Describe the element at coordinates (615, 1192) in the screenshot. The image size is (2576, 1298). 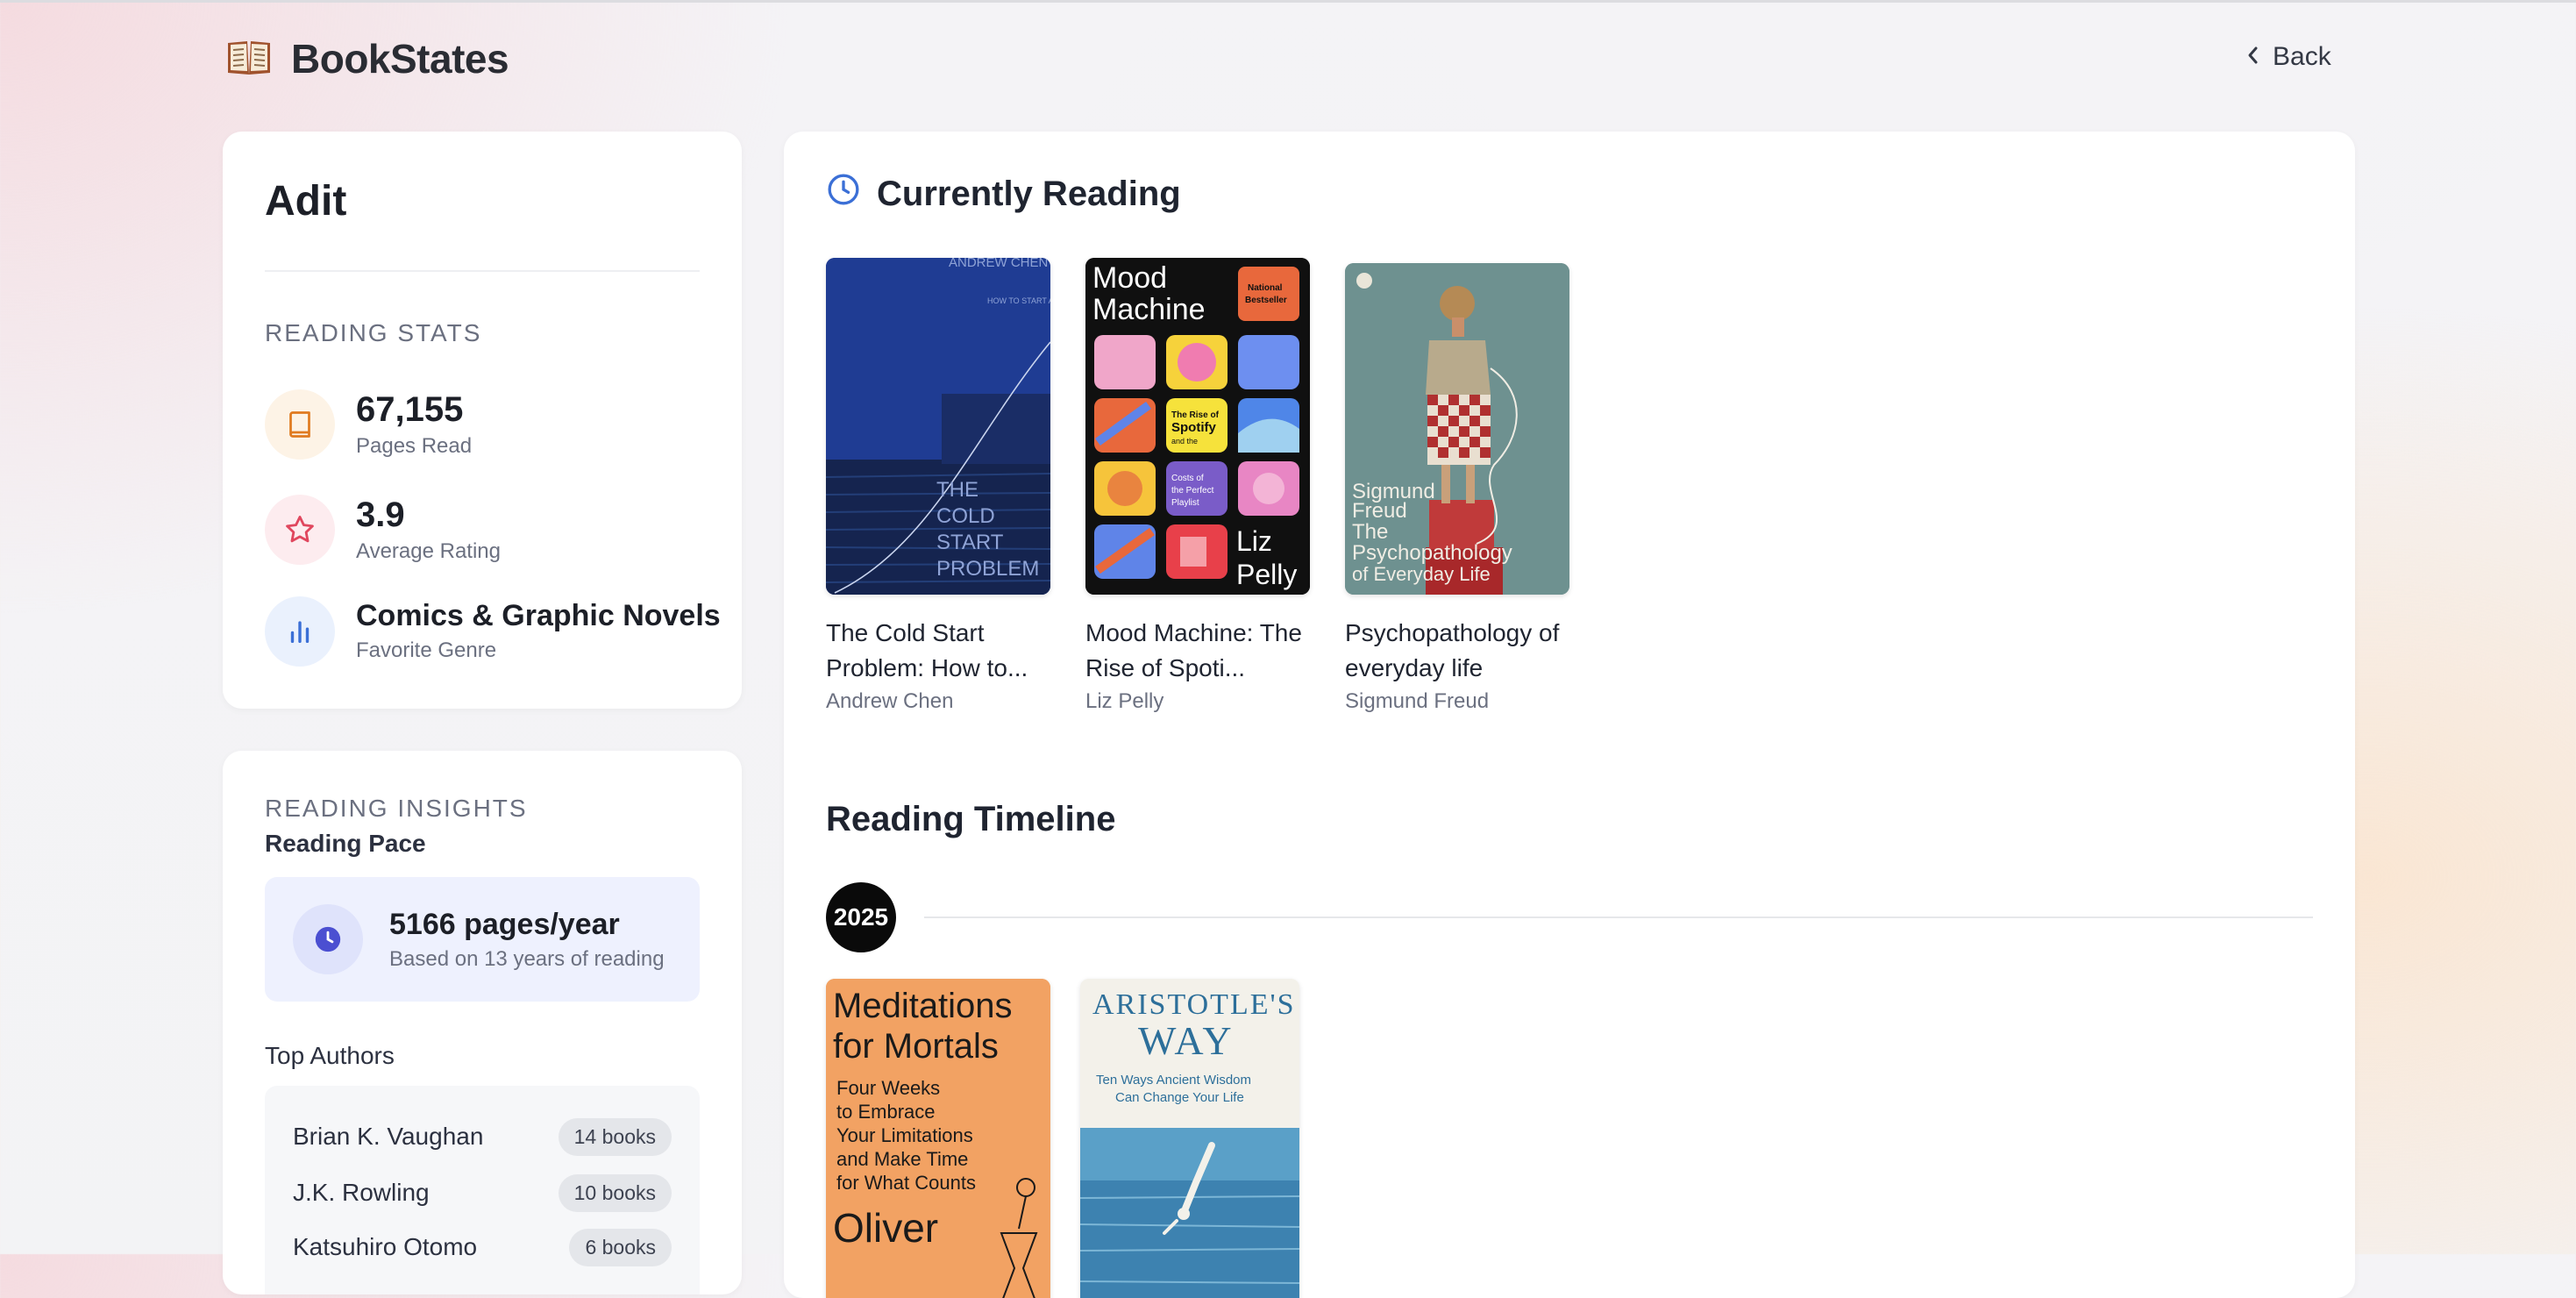
I see `author-book-count: 10 books` at that location.